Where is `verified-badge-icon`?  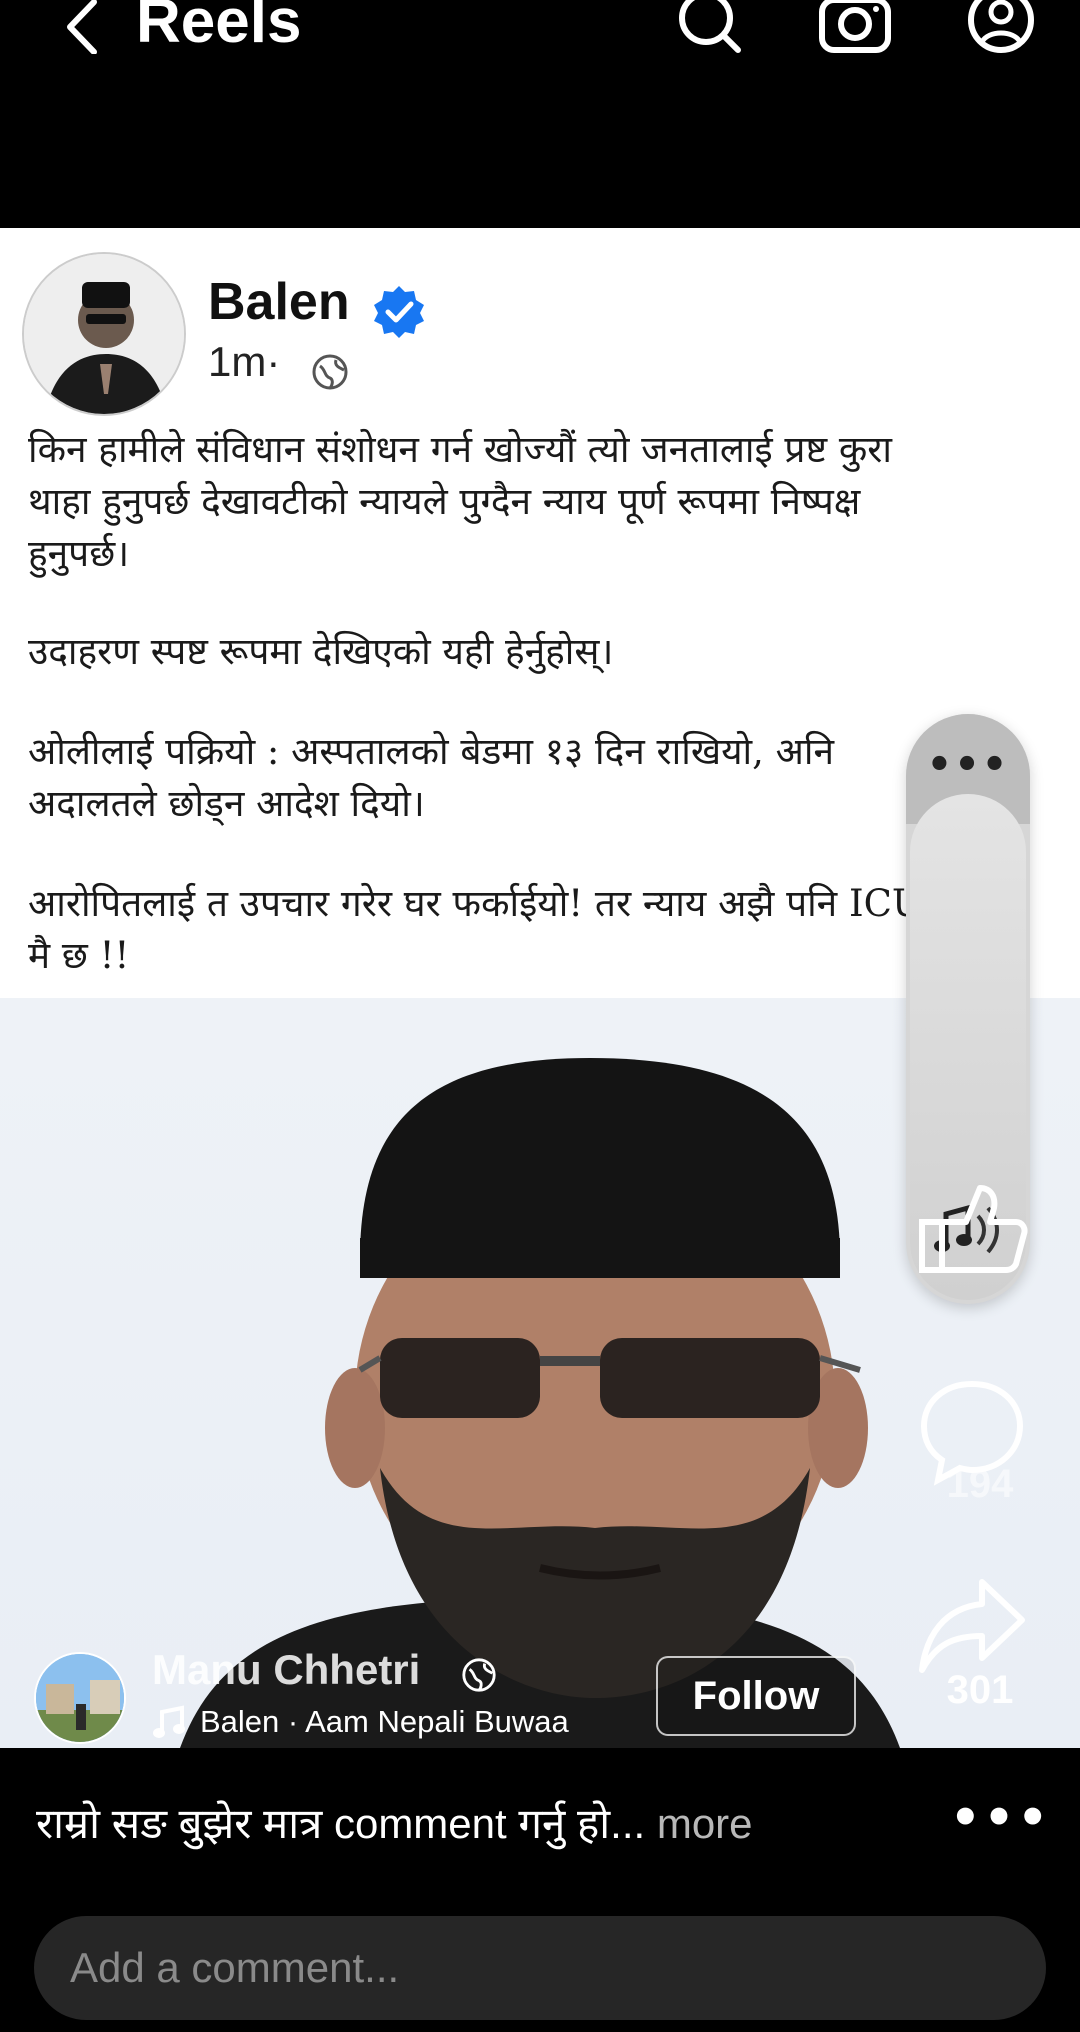 verified-badge-icon is located at coordinates (399, 312).